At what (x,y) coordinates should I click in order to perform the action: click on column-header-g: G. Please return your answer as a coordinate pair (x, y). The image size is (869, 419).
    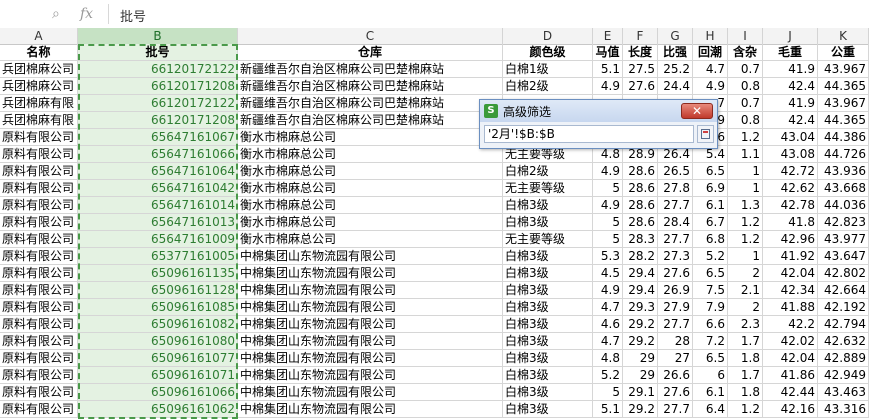
    Looking at the image, I should click on (675, 36).